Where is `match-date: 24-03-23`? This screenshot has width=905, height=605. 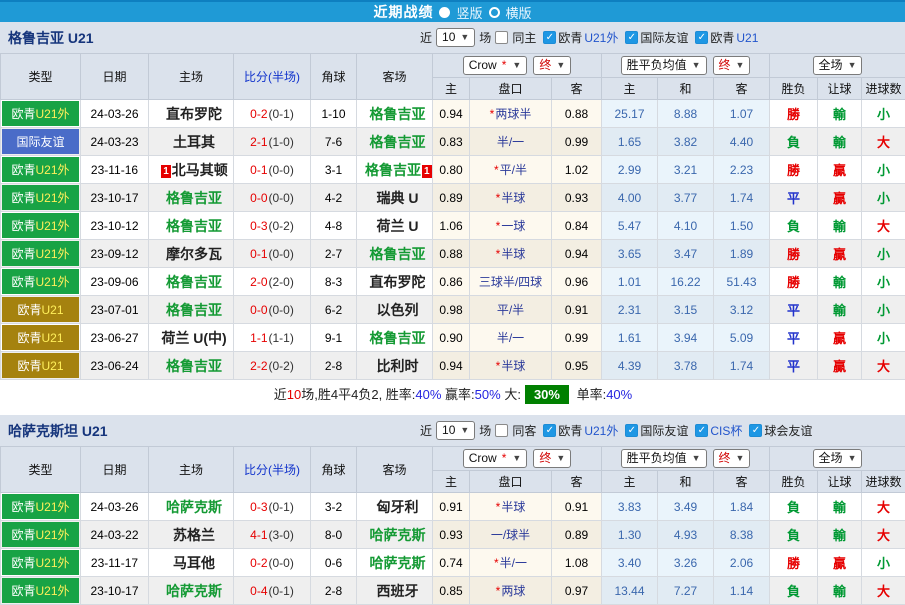 match-date: 24-03-23 is located at coordinates (115, 142).